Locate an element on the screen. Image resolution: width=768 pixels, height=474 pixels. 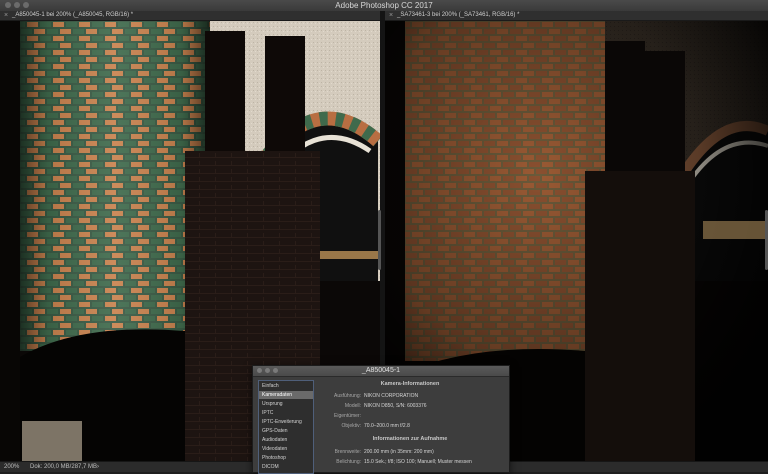
category-item: IPTC is located at coordinates (286, 413).